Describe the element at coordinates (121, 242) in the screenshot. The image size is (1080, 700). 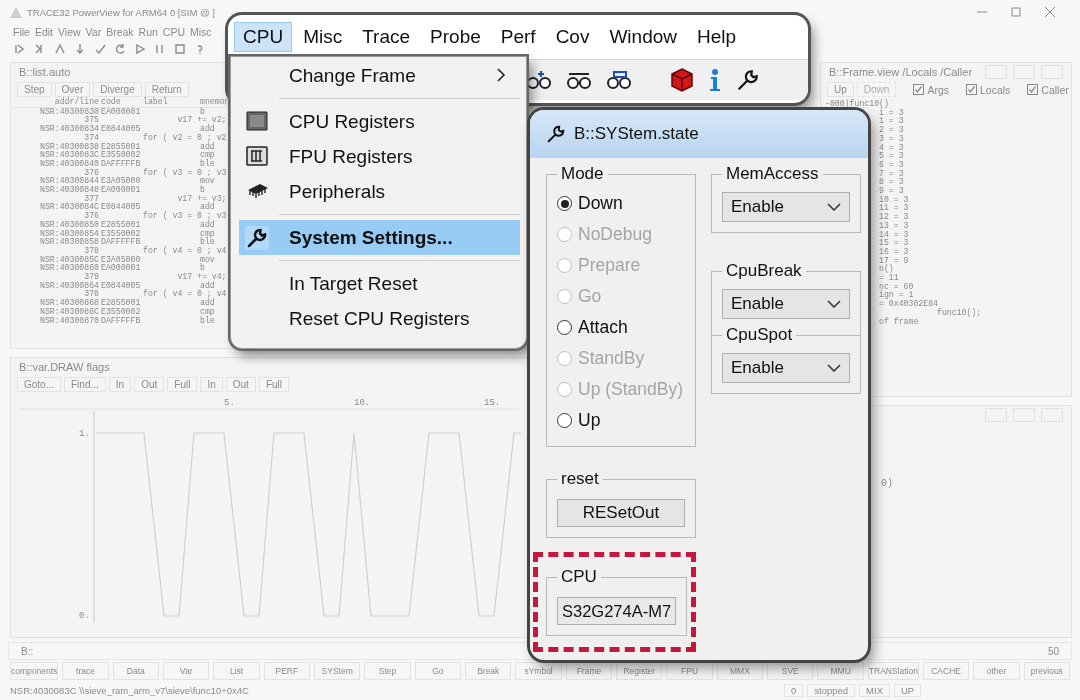
I see `code-cell: DAFFFFFB` at that location.